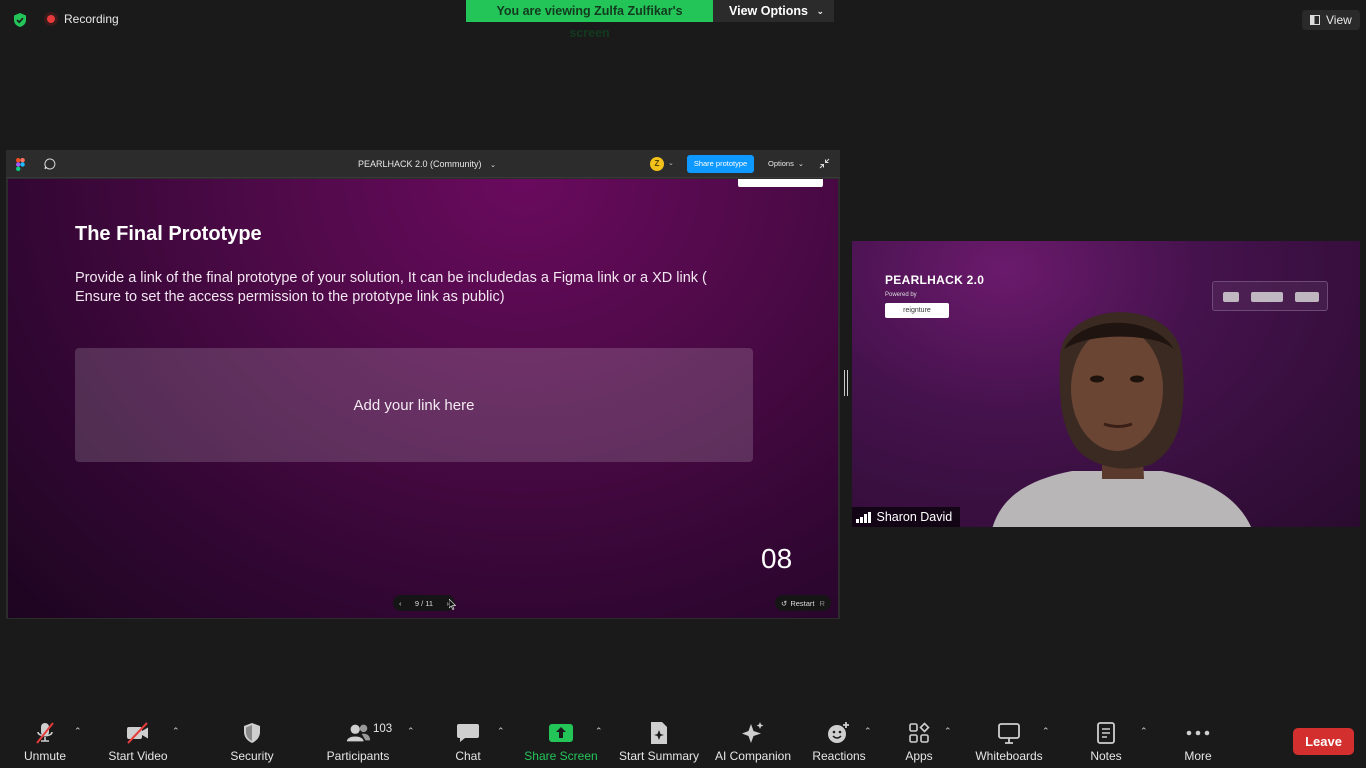 This screenshot has height=768, width=1366. What do you see at coordinates (657, 164) in the screenshot?
I see `user-avatar: Z` at bounding box center [657, 164].